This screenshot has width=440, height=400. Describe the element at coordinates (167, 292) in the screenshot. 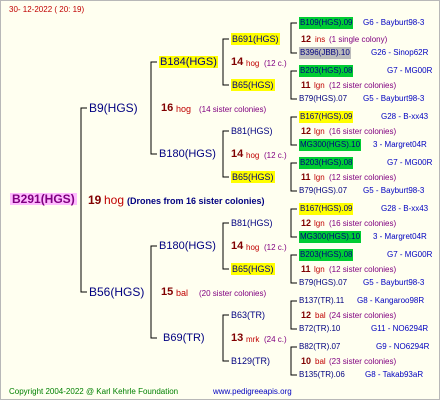

I see `dam-generation: 15` at that location.